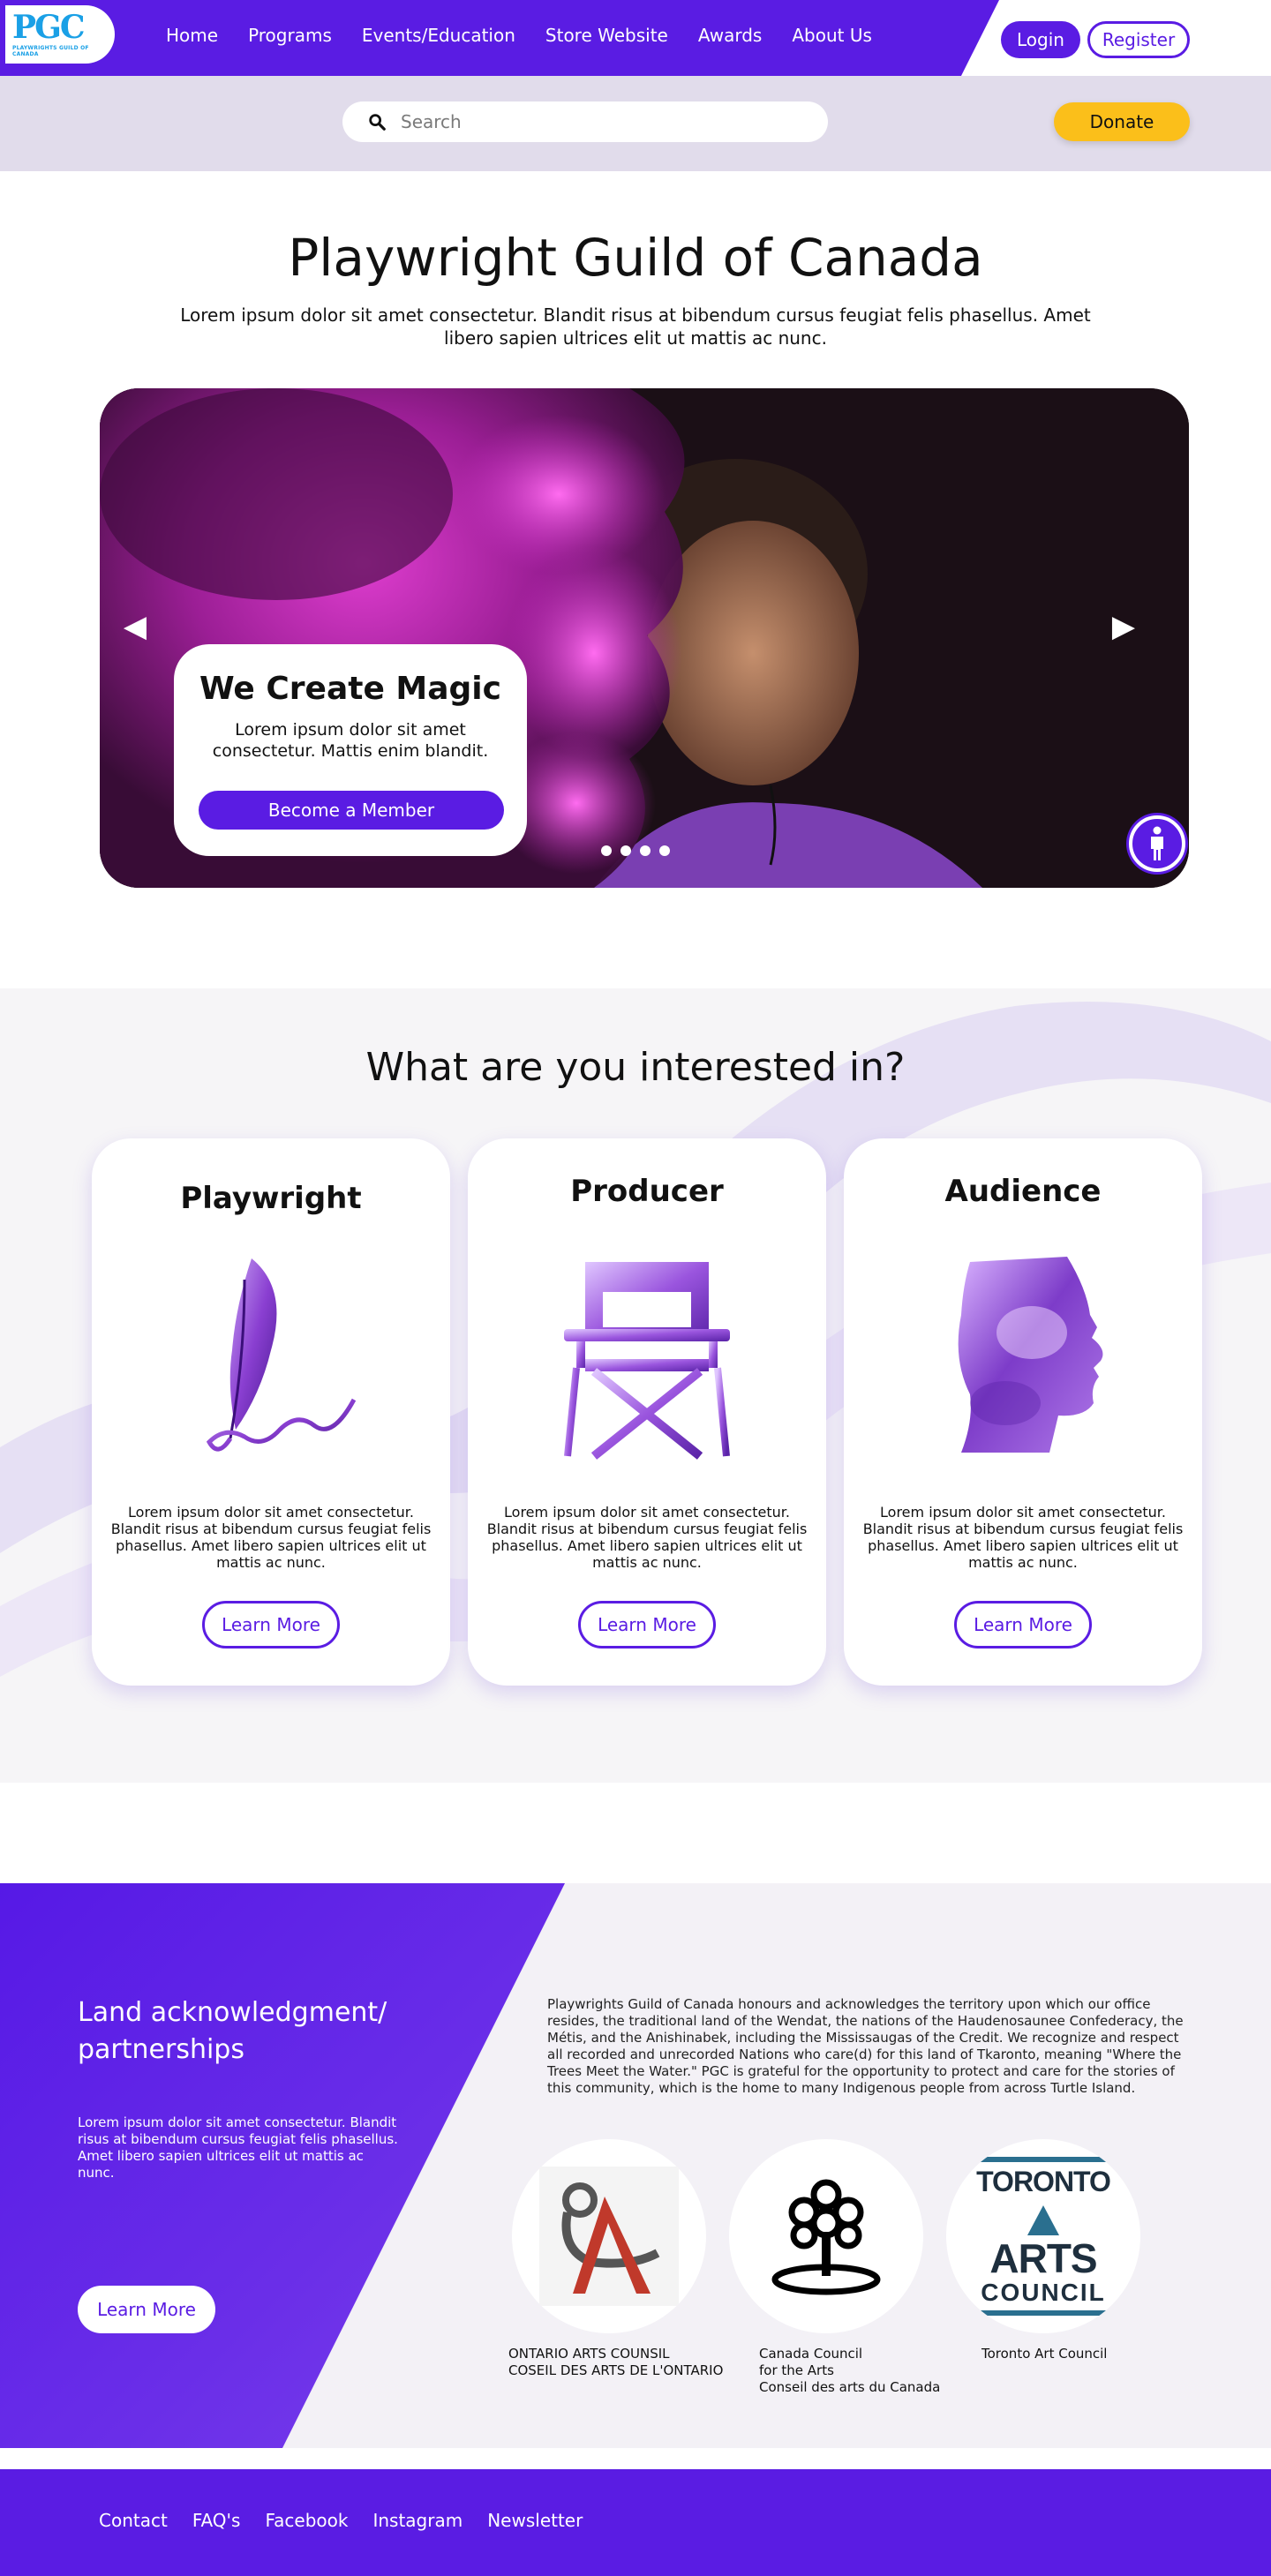 Image resolution: width=1271 pixels, height=2576 pixels. What do you see at coordinates (850, 2387) in the screenshot?
I see `partner-label-line: Conseil des arts du Canada` at bounding box center [850, 2387].